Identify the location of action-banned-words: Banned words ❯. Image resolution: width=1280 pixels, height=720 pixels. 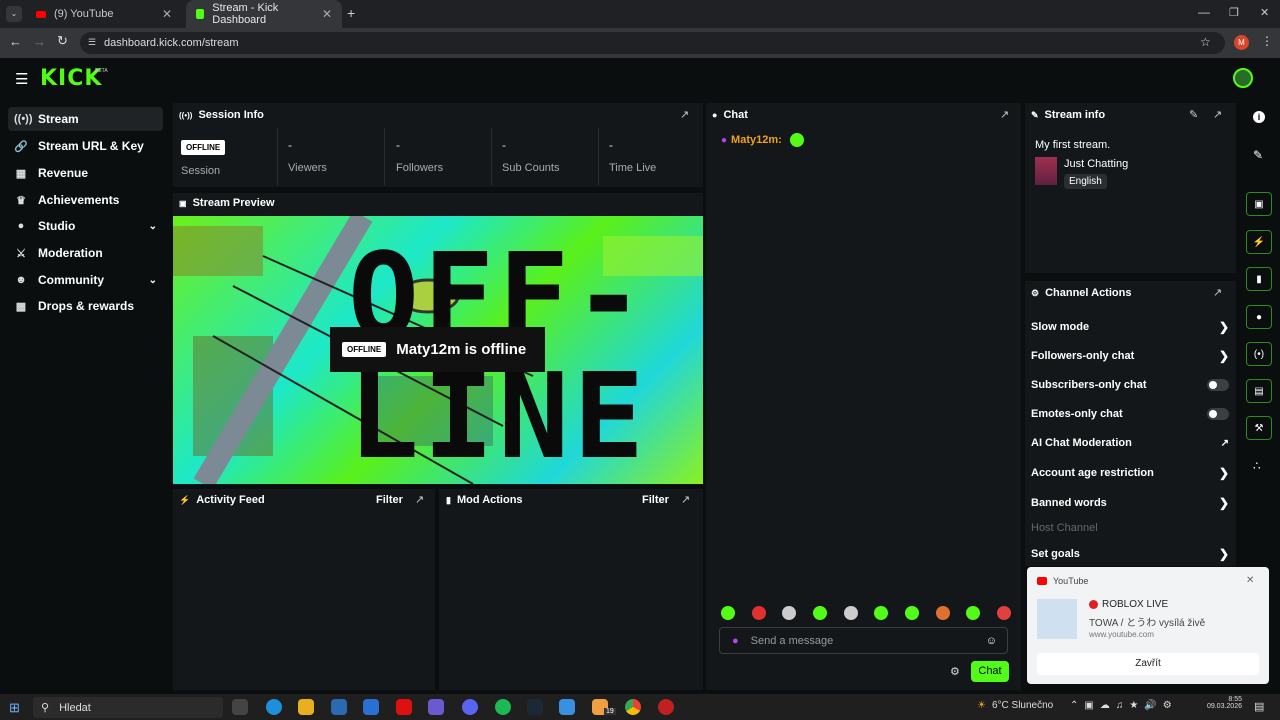
(1130, 503).